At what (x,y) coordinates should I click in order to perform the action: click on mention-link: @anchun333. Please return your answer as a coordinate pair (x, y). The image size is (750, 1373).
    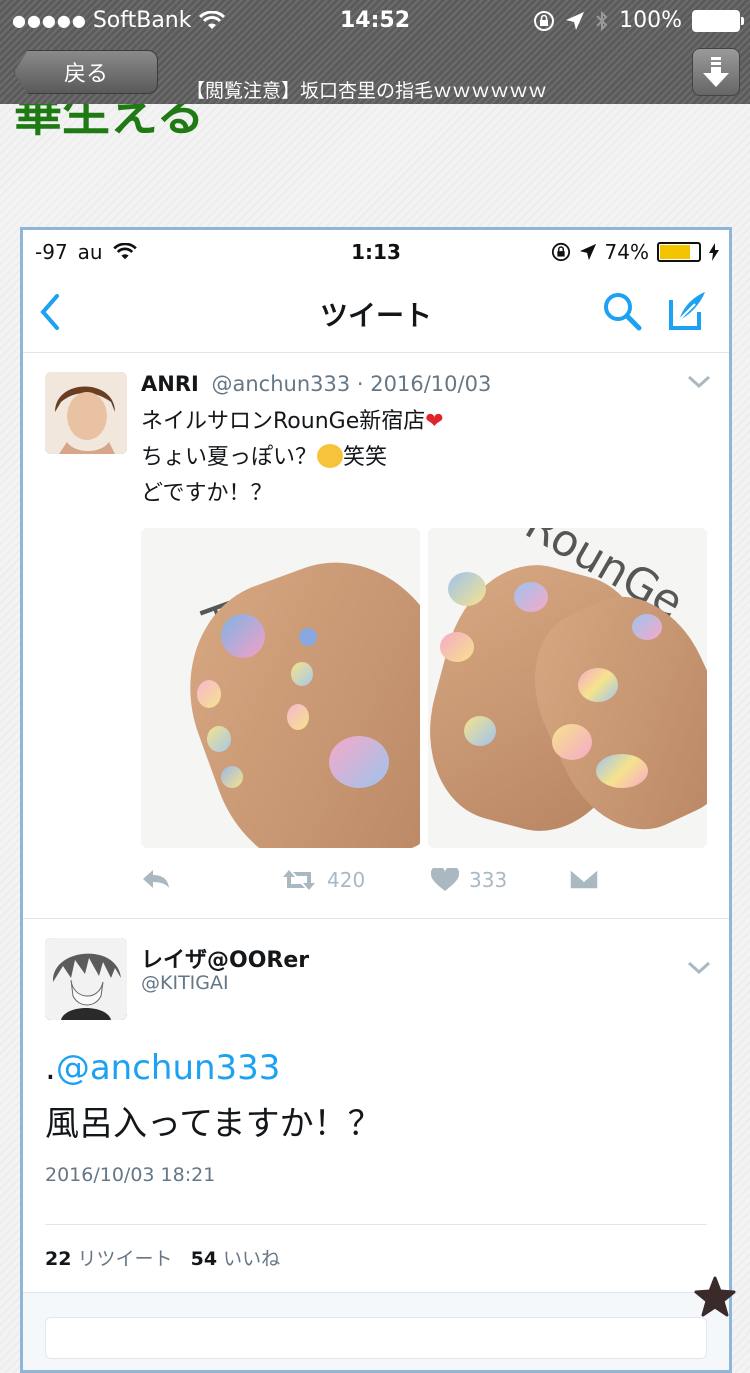
    Looking at the image, I should click on (168, 1068).